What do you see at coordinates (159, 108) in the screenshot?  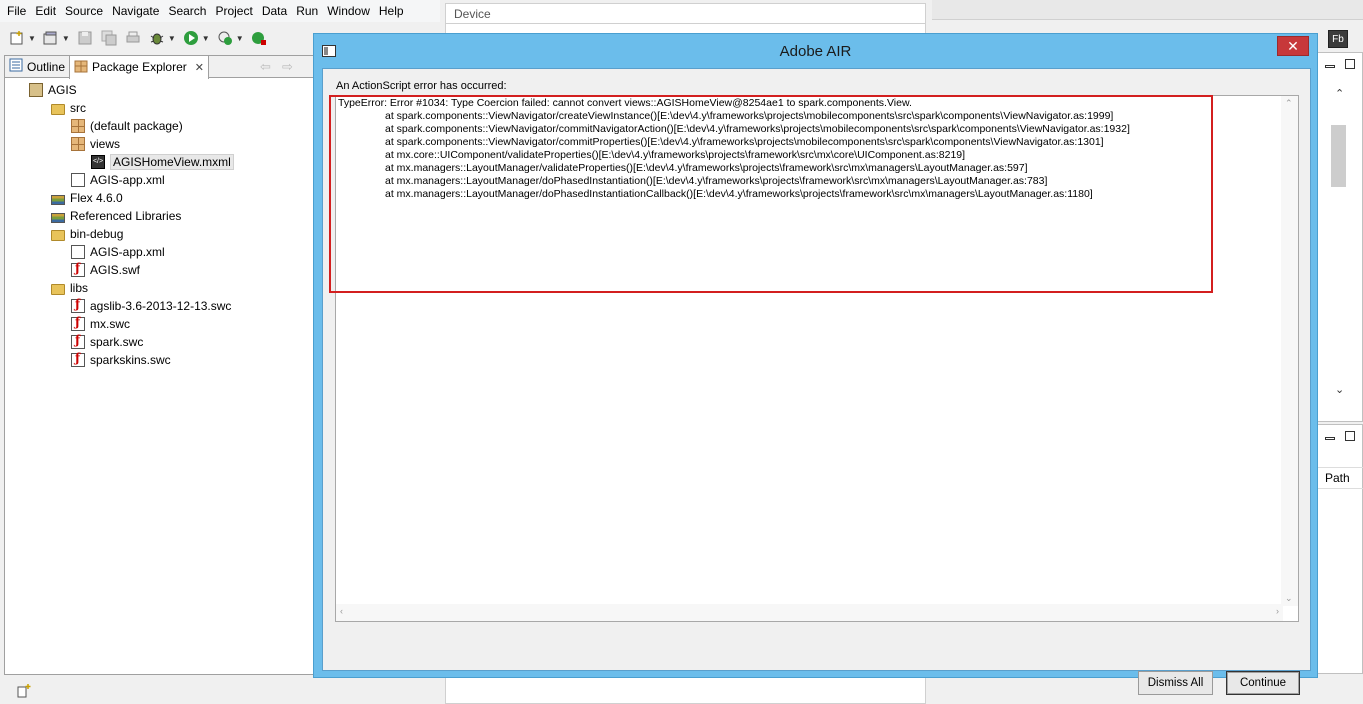 I see `tree-item: src` at bounding box center [159, 108].